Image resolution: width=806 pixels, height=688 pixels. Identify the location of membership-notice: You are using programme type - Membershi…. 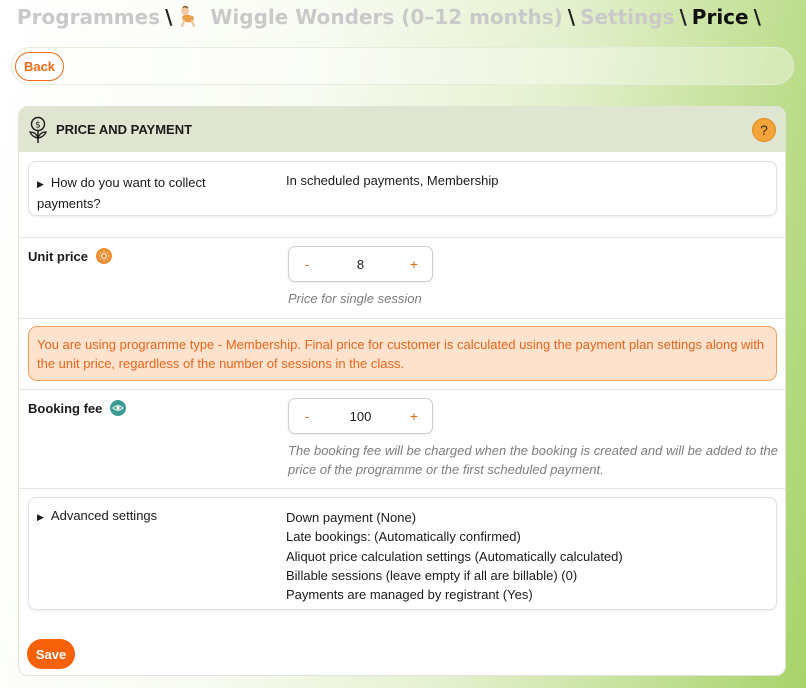
(402, 353).